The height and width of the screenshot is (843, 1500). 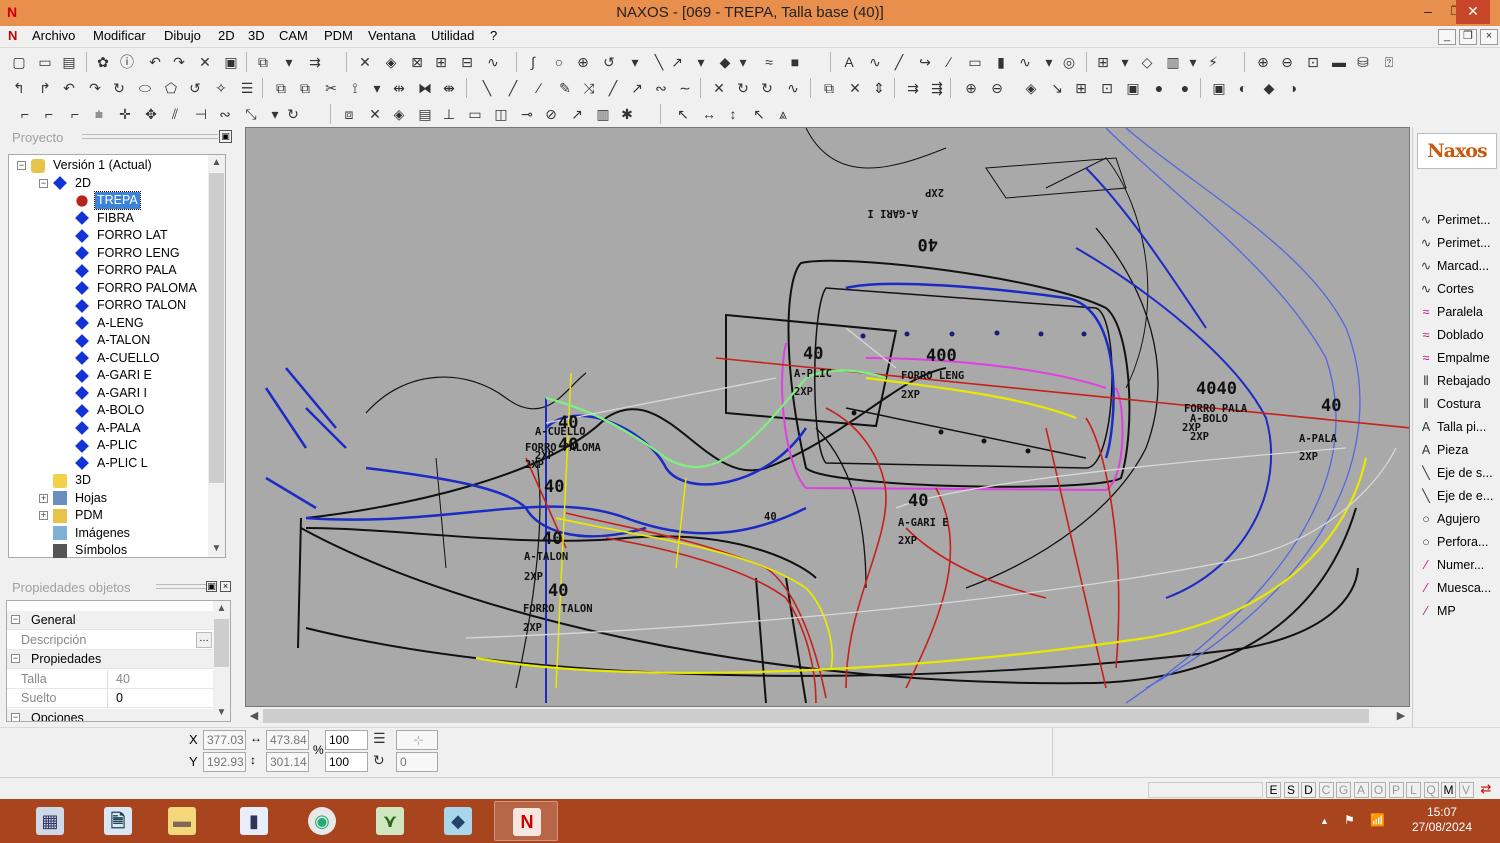 What do you see at coordinates (254, 821) in the screenshot?
I see `task-app: ▮` at bounding box center [254, 821].